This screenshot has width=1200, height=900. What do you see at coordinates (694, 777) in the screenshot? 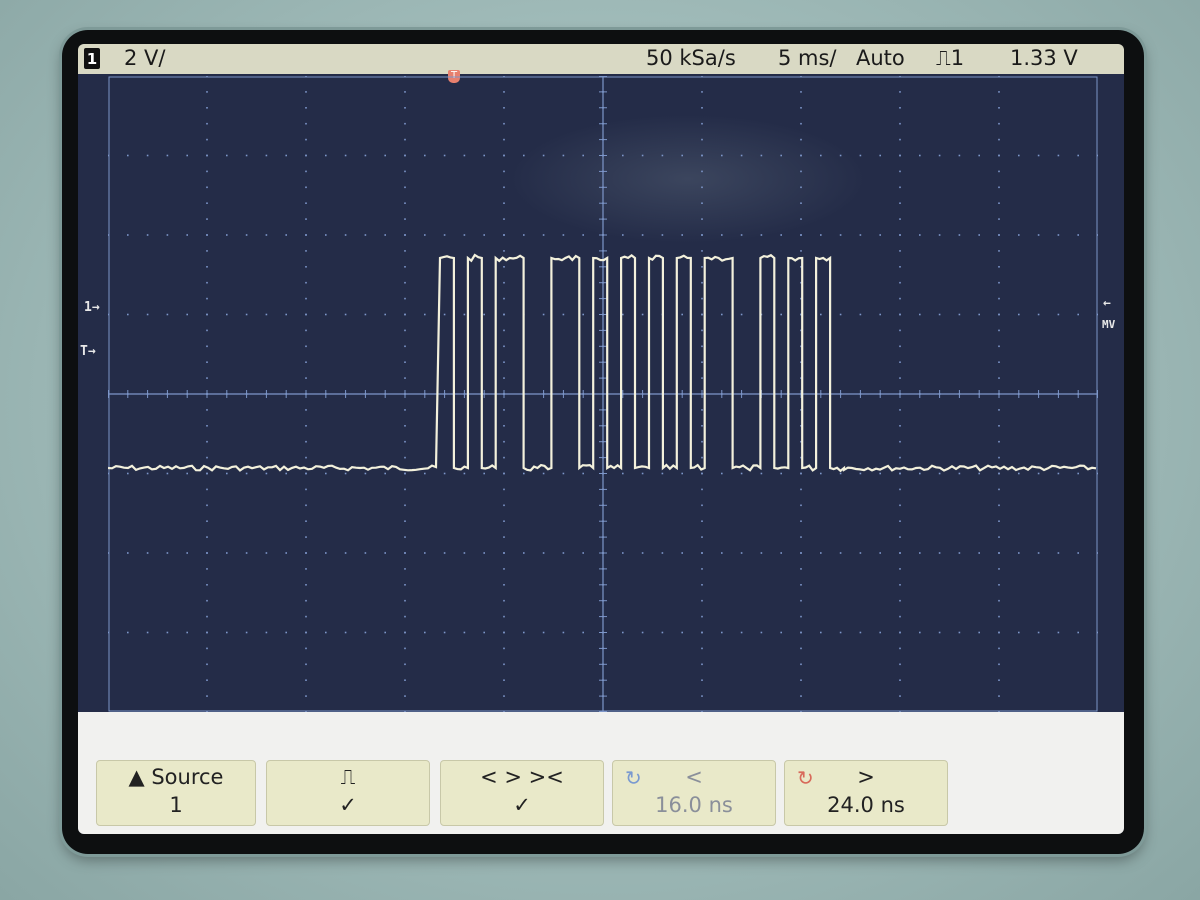
I see `less-than-symbol: <` at bounding box center [694, 777].